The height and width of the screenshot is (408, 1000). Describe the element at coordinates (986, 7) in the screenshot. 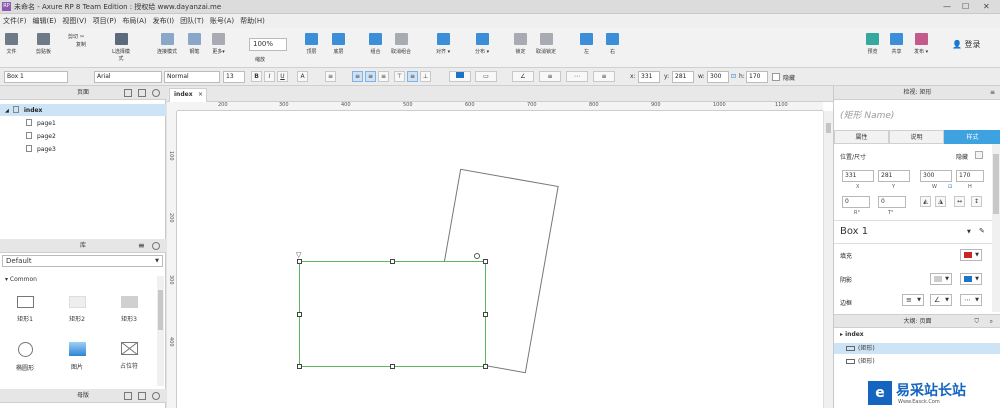

I see `close-button: ✕` at that location.